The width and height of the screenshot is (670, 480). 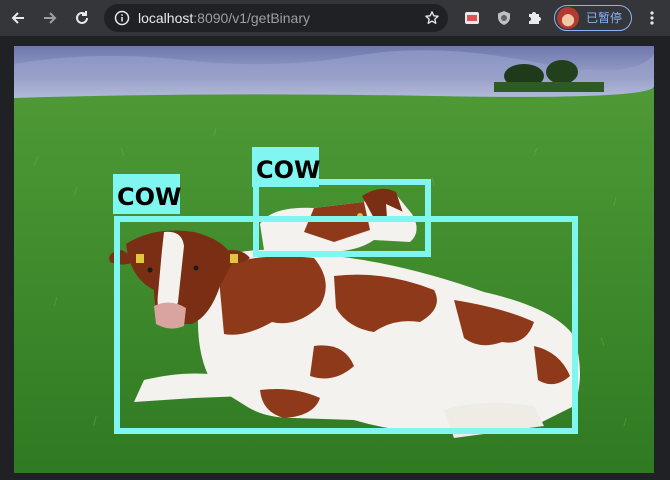 I want to click on extensions-menu-button, so click(x=534, y=18).